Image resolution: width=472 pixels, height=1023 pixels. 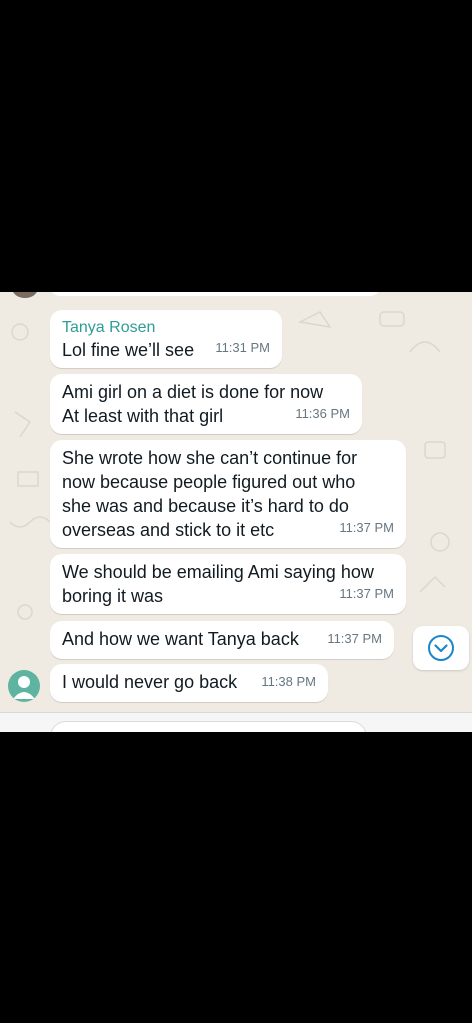 I want to click on composer-bar, so click(x=236, y=722).